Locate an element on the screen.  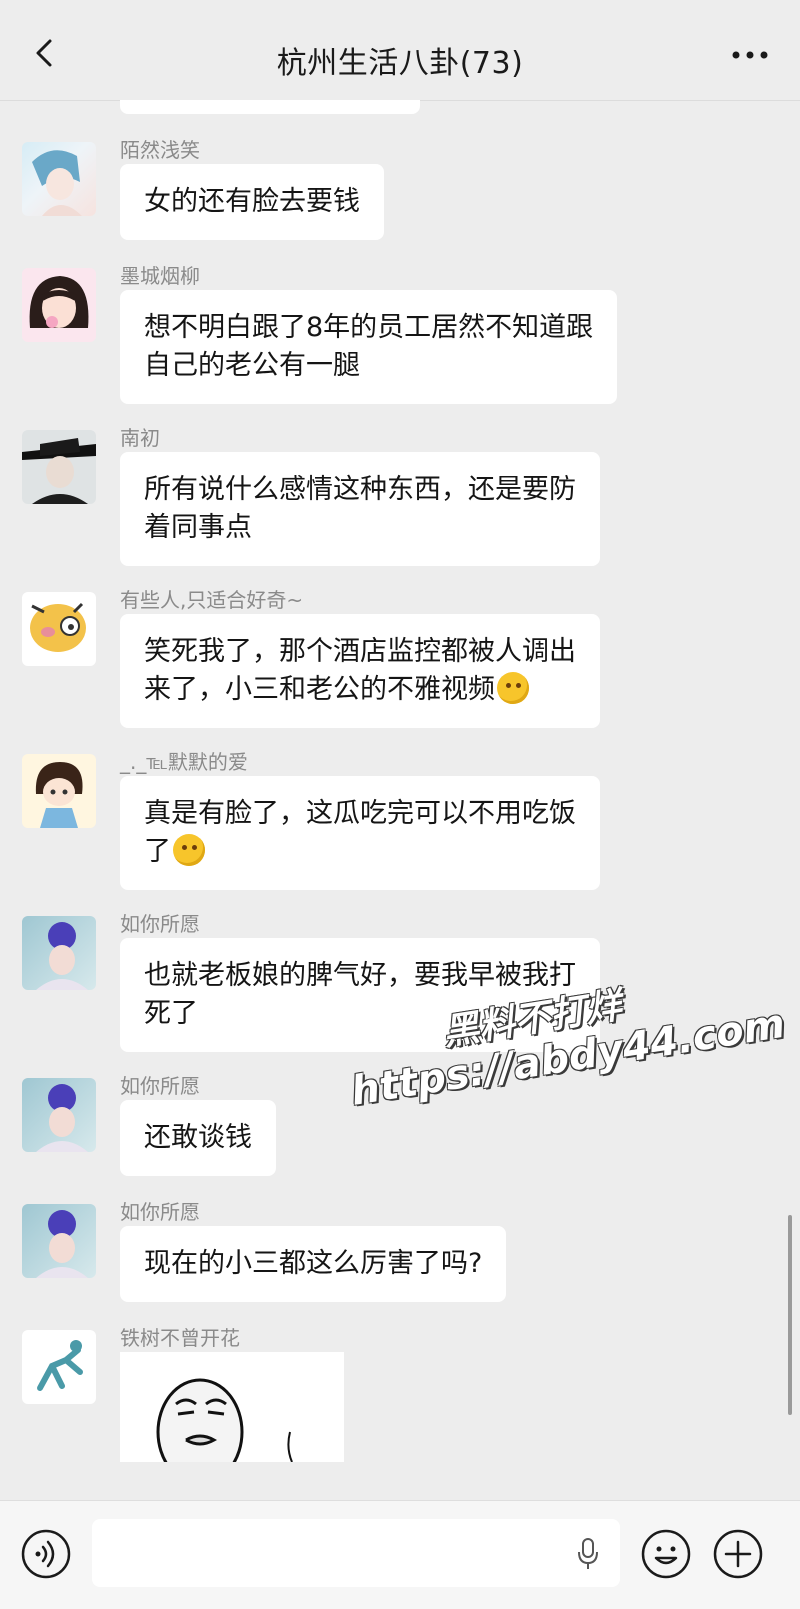
message-bubble: 女的还有脸去要钱 is located at coordinates (252, 202).